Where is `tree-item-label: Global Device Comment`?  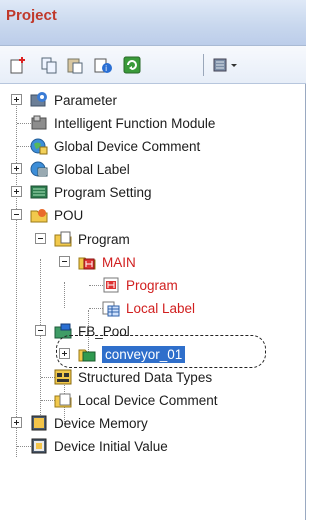 tree-item-label: Global Device Comment is located at coordinates (127, 146).